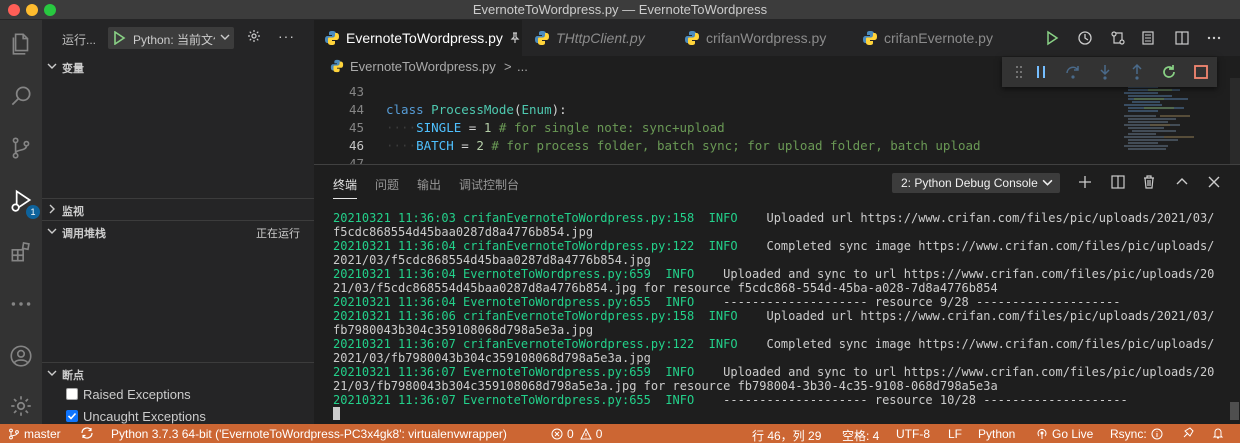 The width and height of the screenshot is (1240, 443). What do you see at coordinates (1019, 72) in the screenshot?
I see `drag-handle-icon` at bounding box center [1019, 72].